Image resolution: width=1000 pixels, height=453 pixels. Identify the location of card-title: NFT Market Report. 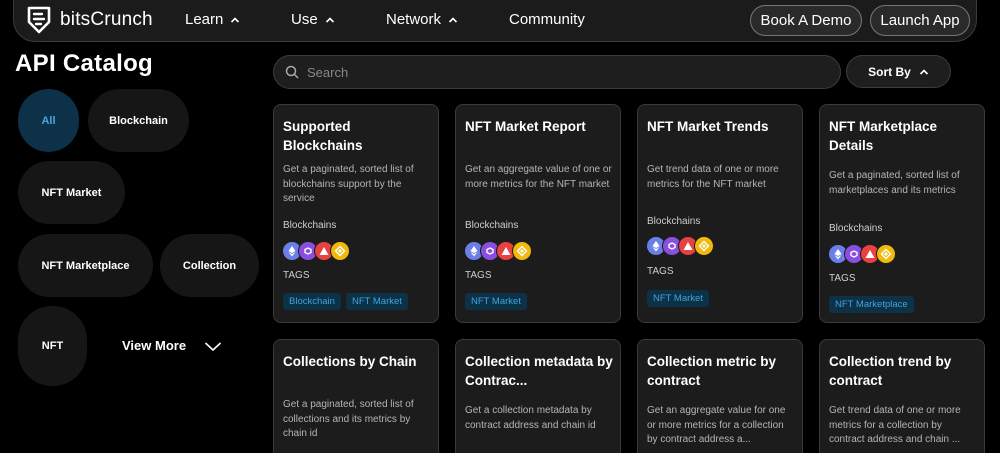
(525, 126).